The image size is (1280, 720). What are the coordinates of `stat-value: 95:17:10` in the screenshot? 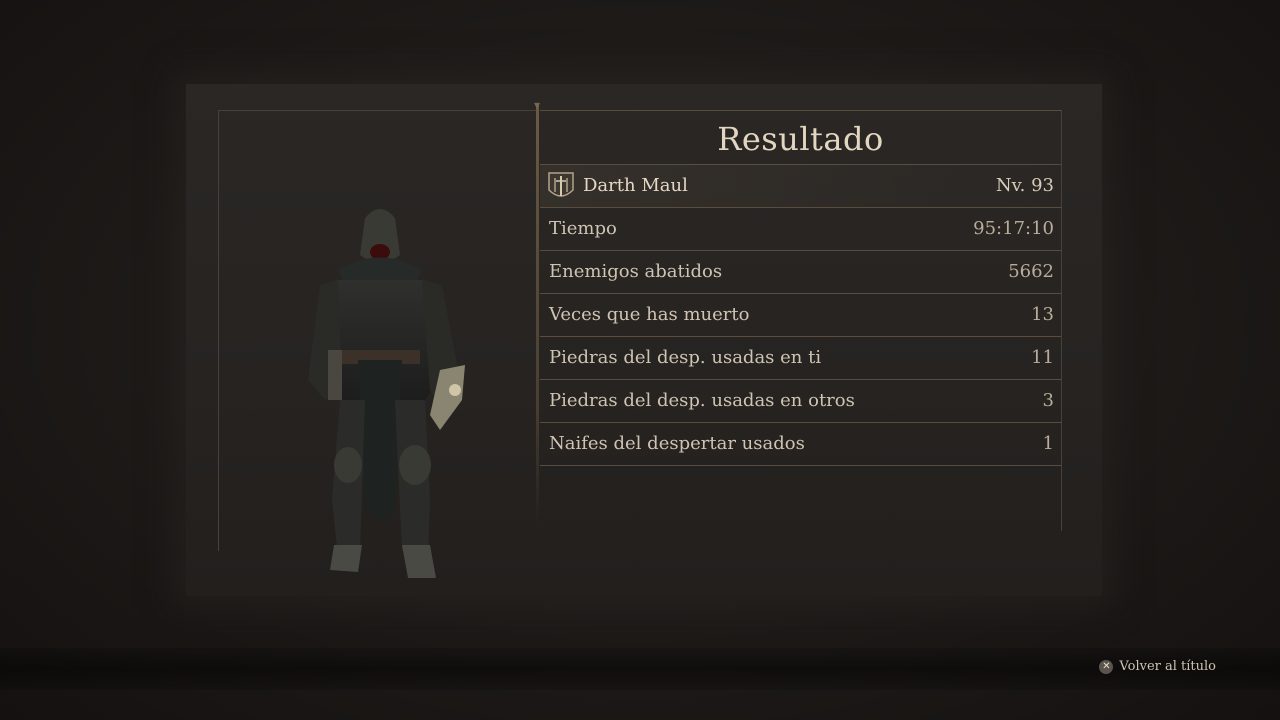 It's located at (1013, 228).